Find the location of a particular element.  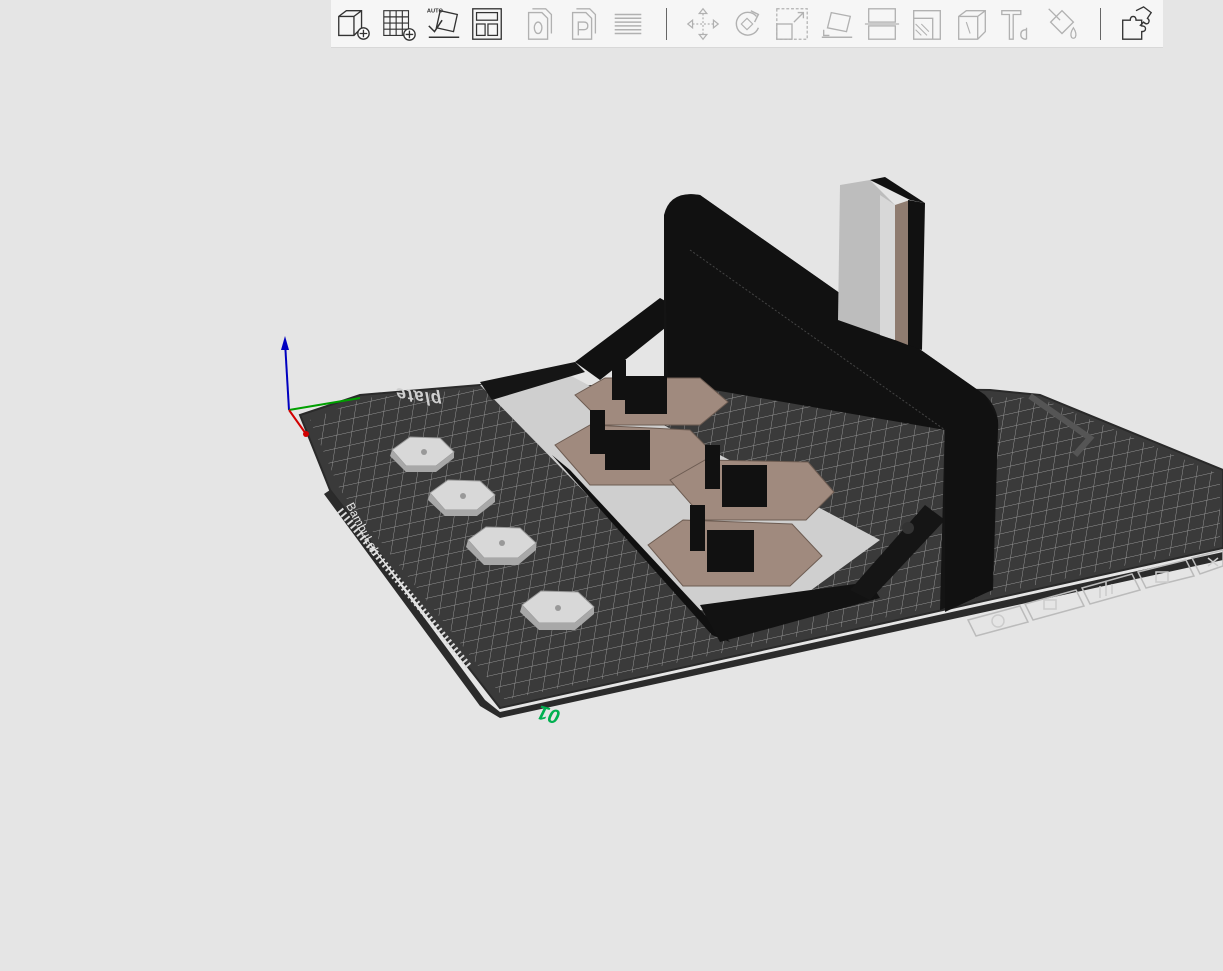

z-axis is located at coordinates (287, 376).